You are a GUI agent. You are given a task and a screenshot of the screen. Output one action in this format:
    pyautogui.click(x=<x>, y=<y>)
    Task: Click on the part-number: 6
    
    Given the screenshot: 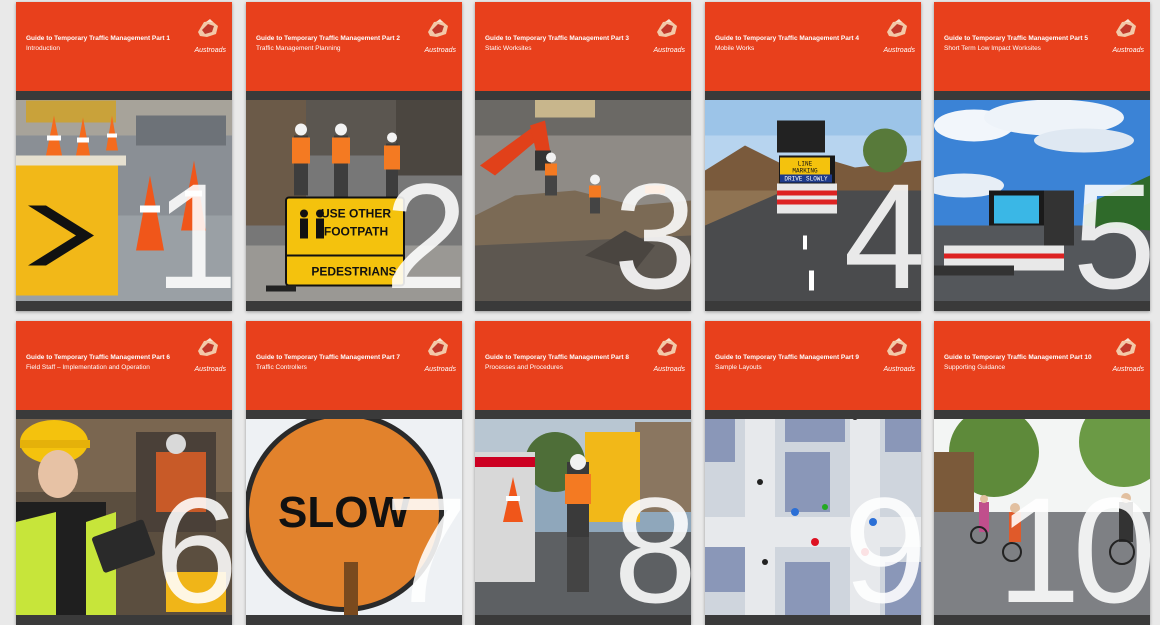 What is the action you would take?
    pyautogui.click(x=193, y=540)
    